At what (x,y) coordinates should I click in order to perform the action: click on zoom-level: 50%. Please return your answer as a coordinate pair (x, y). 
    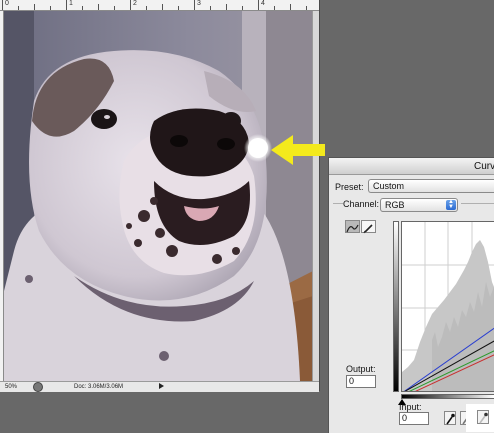
    Looking at the image, I should click on (11, 387).